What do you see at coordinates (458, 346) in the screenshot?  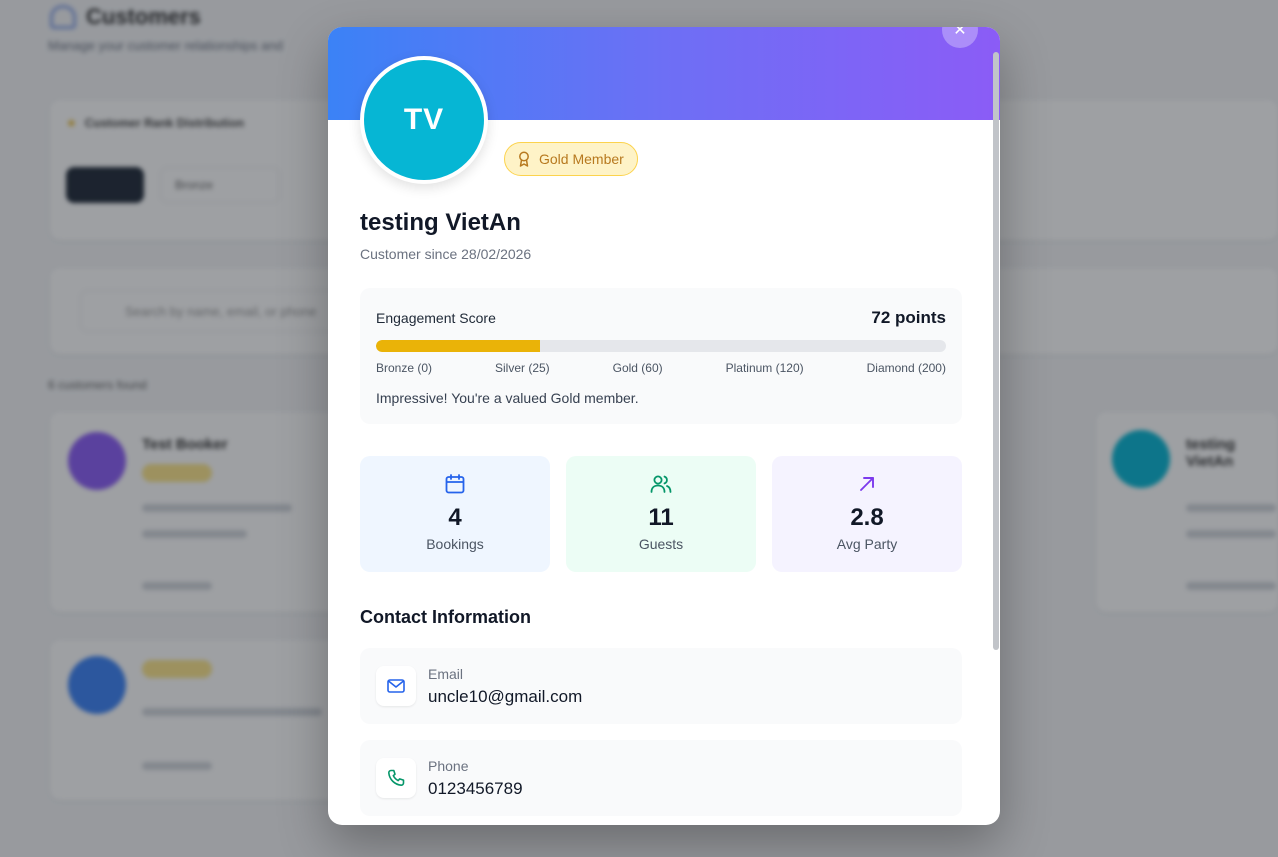 I see `engagement-progress-fill` at bounding box center [458, 346].